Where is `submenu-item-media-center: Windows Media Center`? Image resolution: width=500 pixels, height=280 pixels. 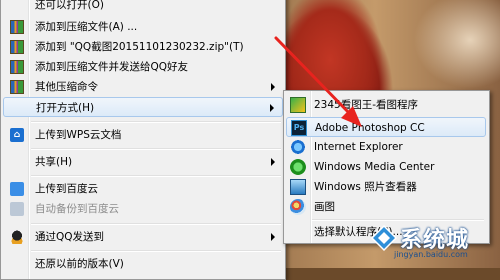
submenu-item-media-center: Windows Media Center is located at coordinates (386, 167).